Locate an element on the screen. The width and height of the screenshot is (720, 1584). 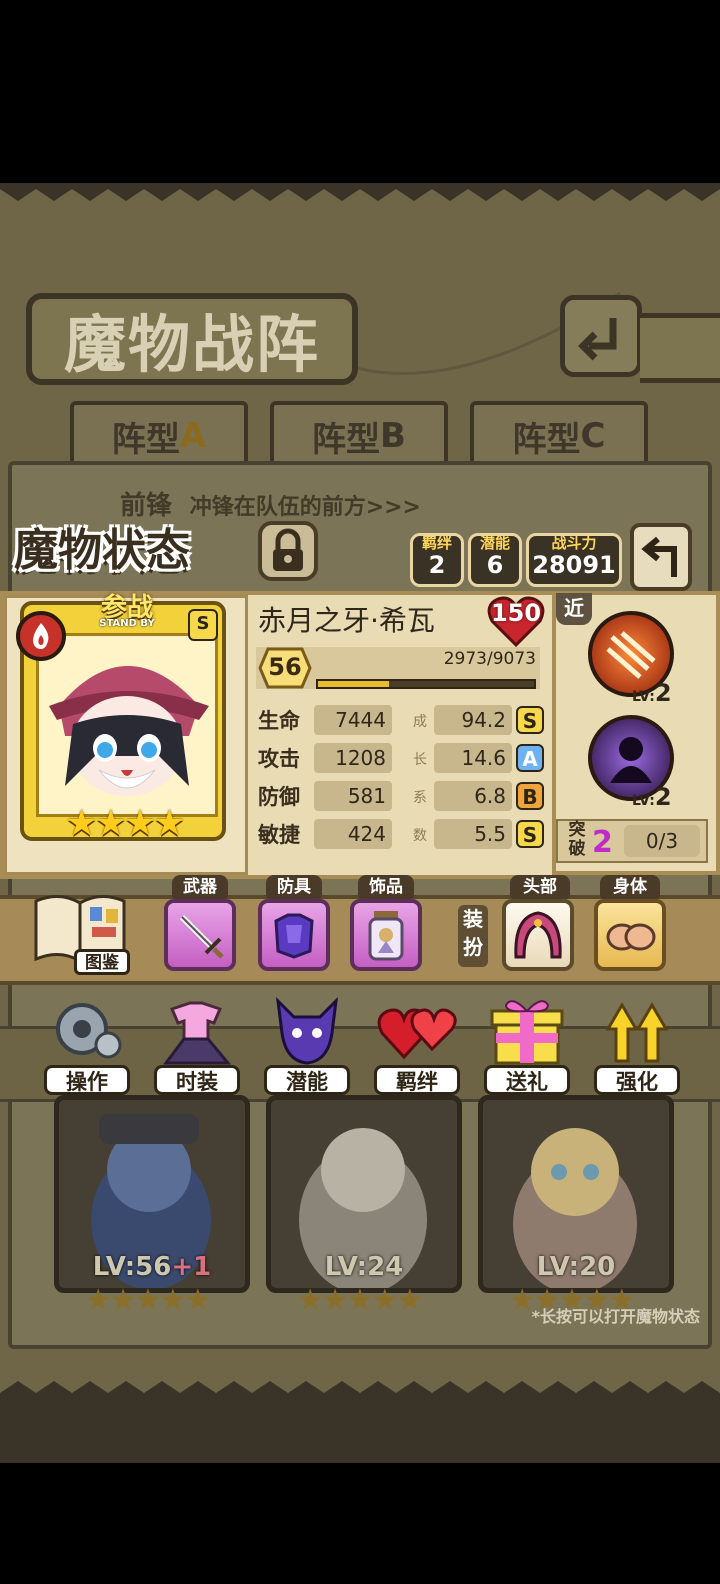
menu-label: 羁绊 is located at coordinates (417, 1080).